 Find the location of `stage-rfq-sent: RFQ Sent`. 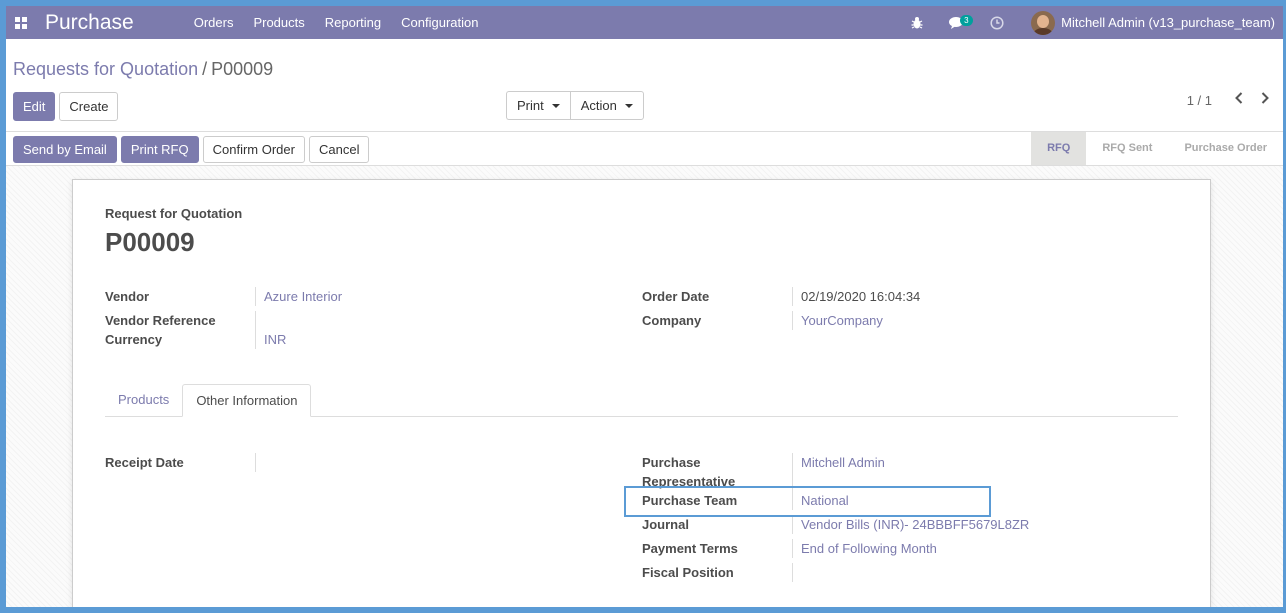

stage-rfq-sent: RFQ Sent is located at coordinates (1127, 148).